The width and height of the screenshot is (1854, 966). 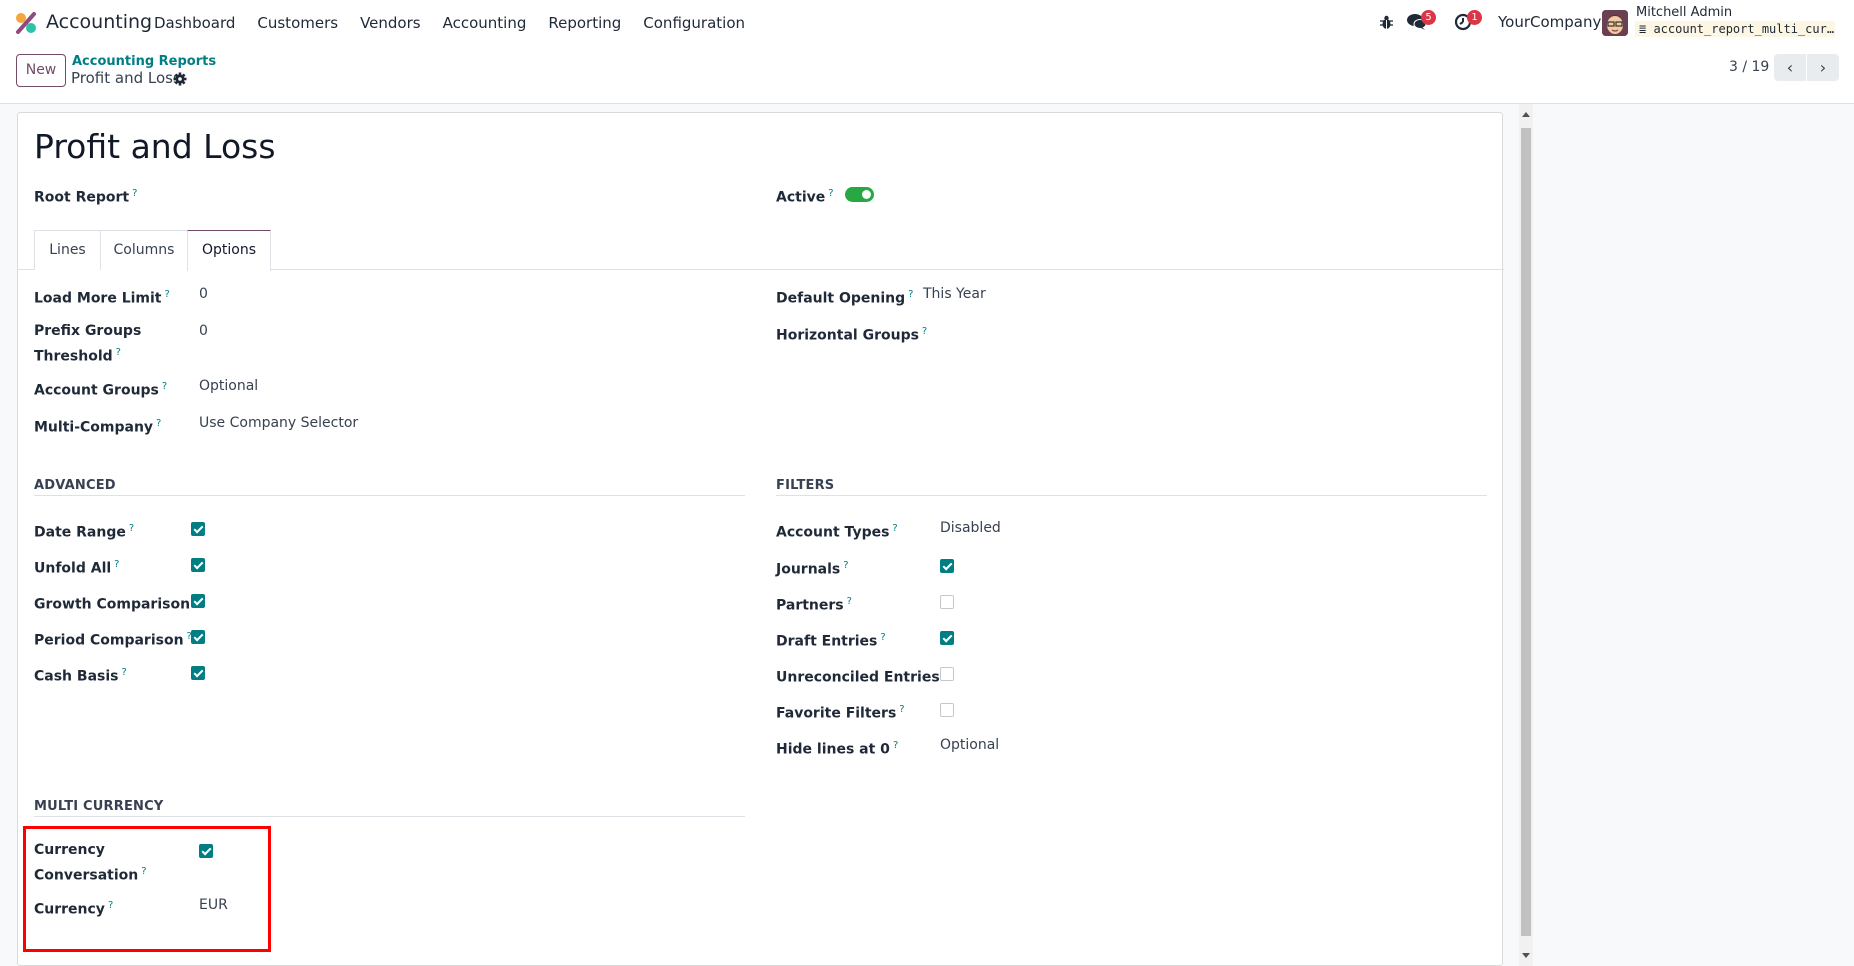 I want to click on section-divider, so click(x=389, y=816).